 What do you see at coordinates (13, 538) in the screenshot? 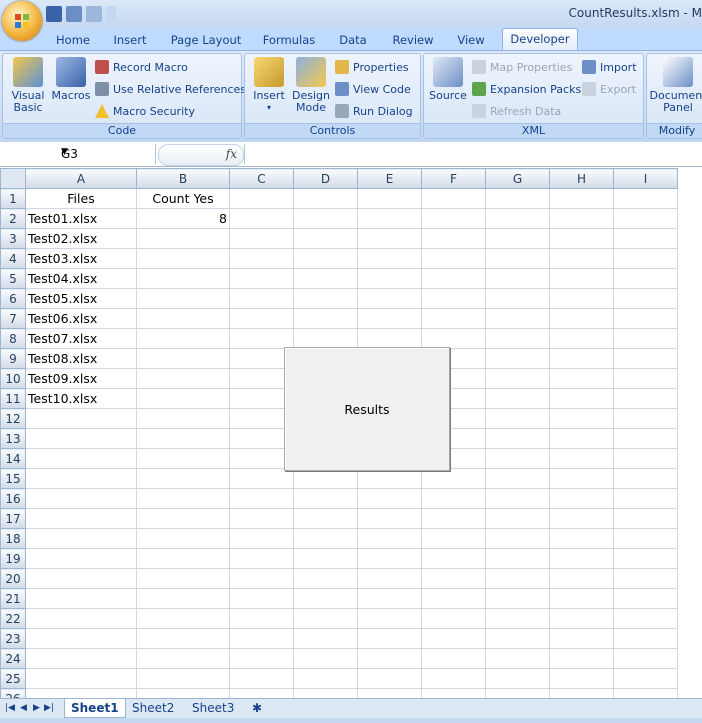
I see `row-header: 18` at bounding box center [13, 538].